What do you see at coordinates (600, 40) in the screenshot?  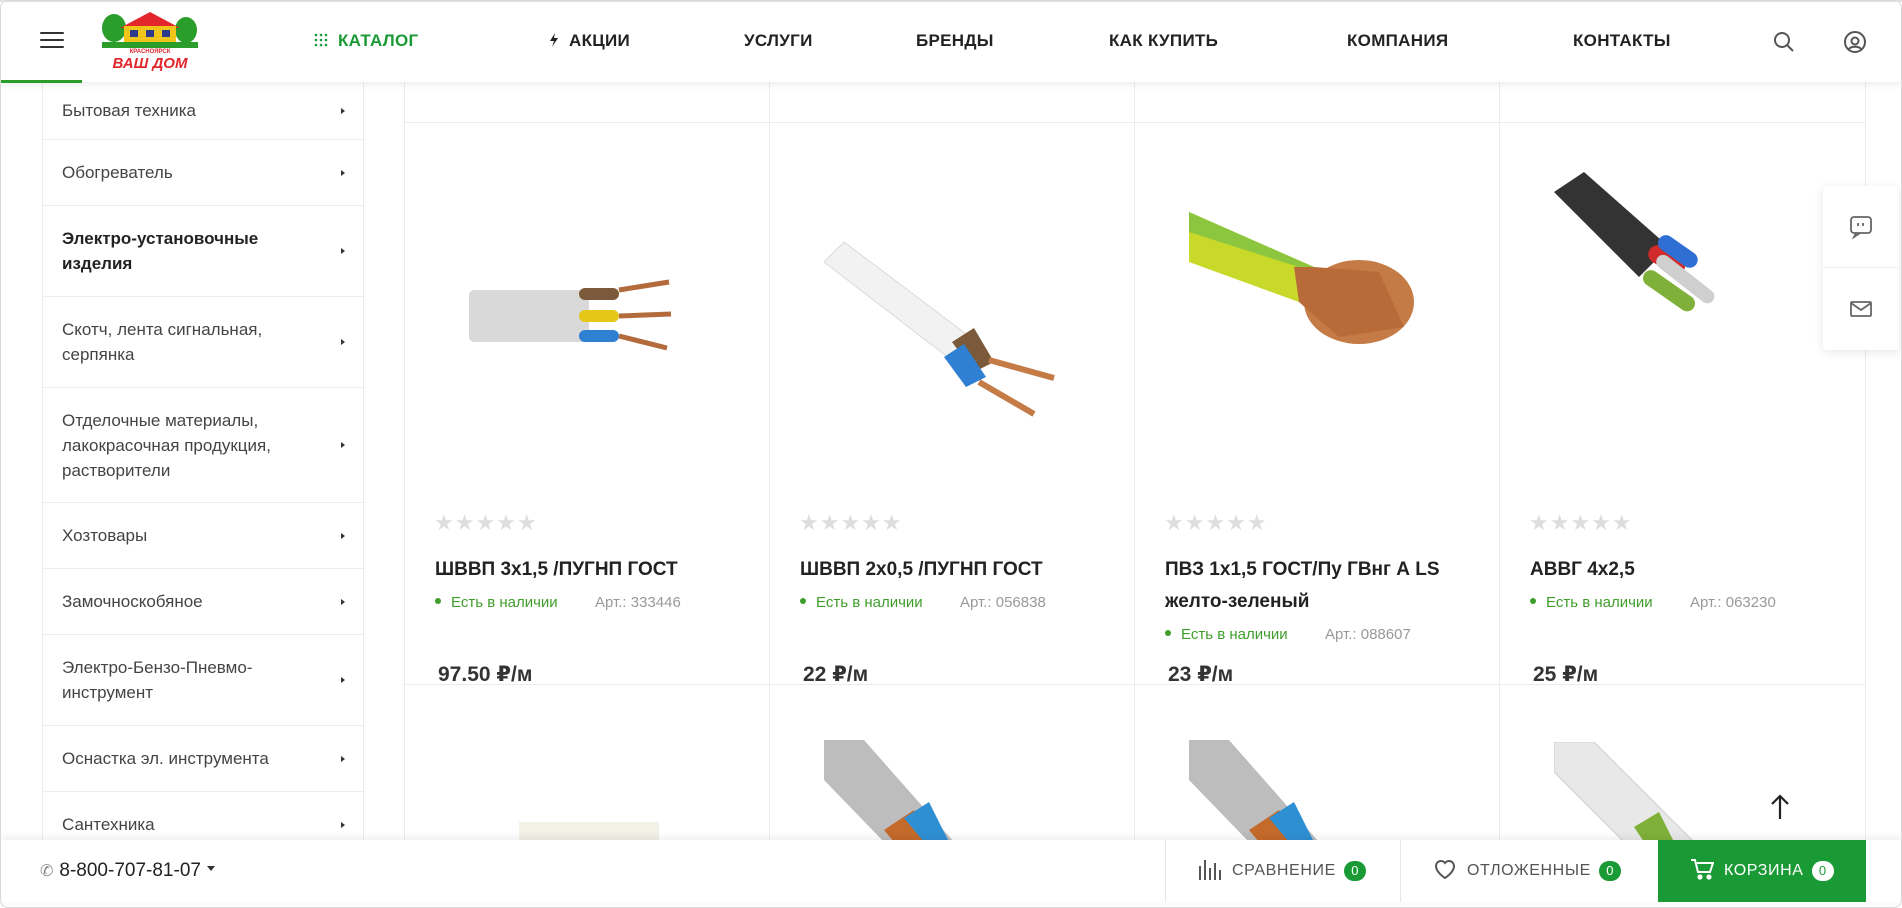 I see `nav-promotions-label: АКЦИИ` at bounding box center [600, 40].